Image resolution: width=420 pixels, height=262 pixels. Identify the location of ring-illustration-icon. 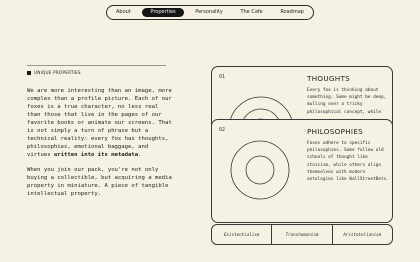
(260, 170).